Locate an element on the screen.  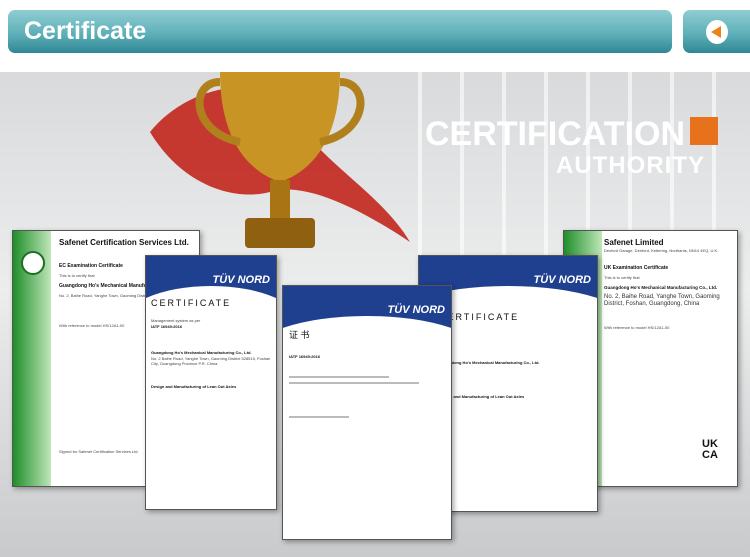
hero-subheadline: AUTHORITY is located at coordinates (630, 165).